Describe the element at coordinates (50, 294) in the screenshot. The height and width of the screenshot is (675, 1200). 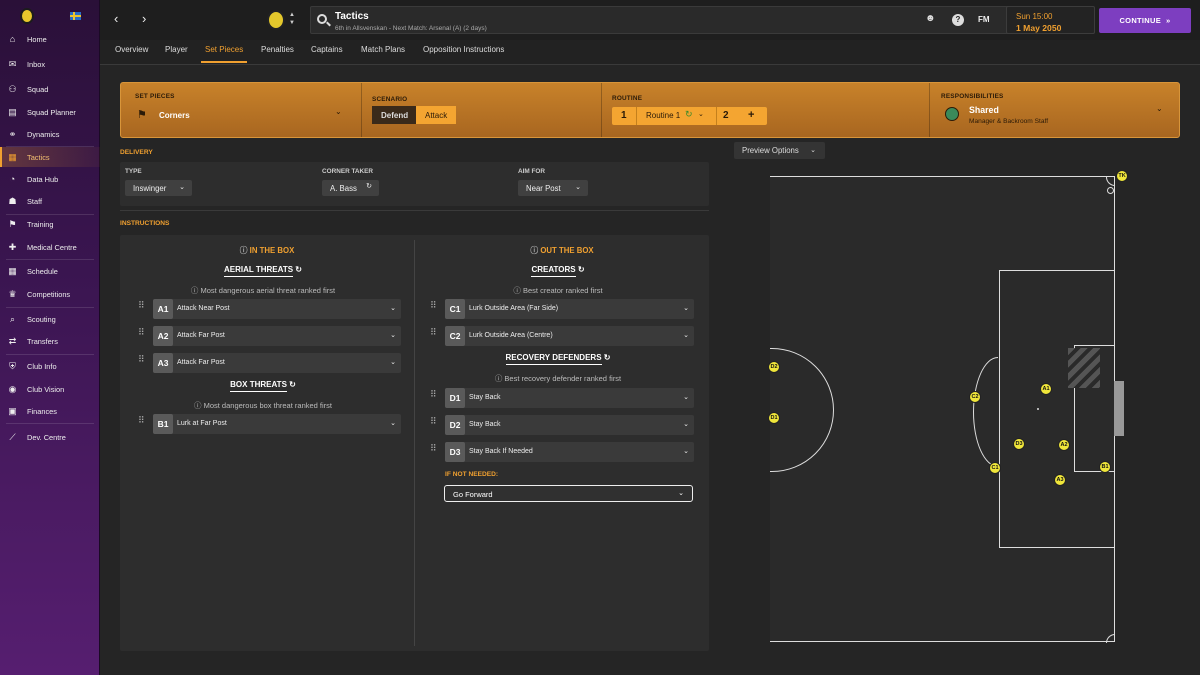
I see `sidebar-item-competitions: ♛ Competitions` at that location.